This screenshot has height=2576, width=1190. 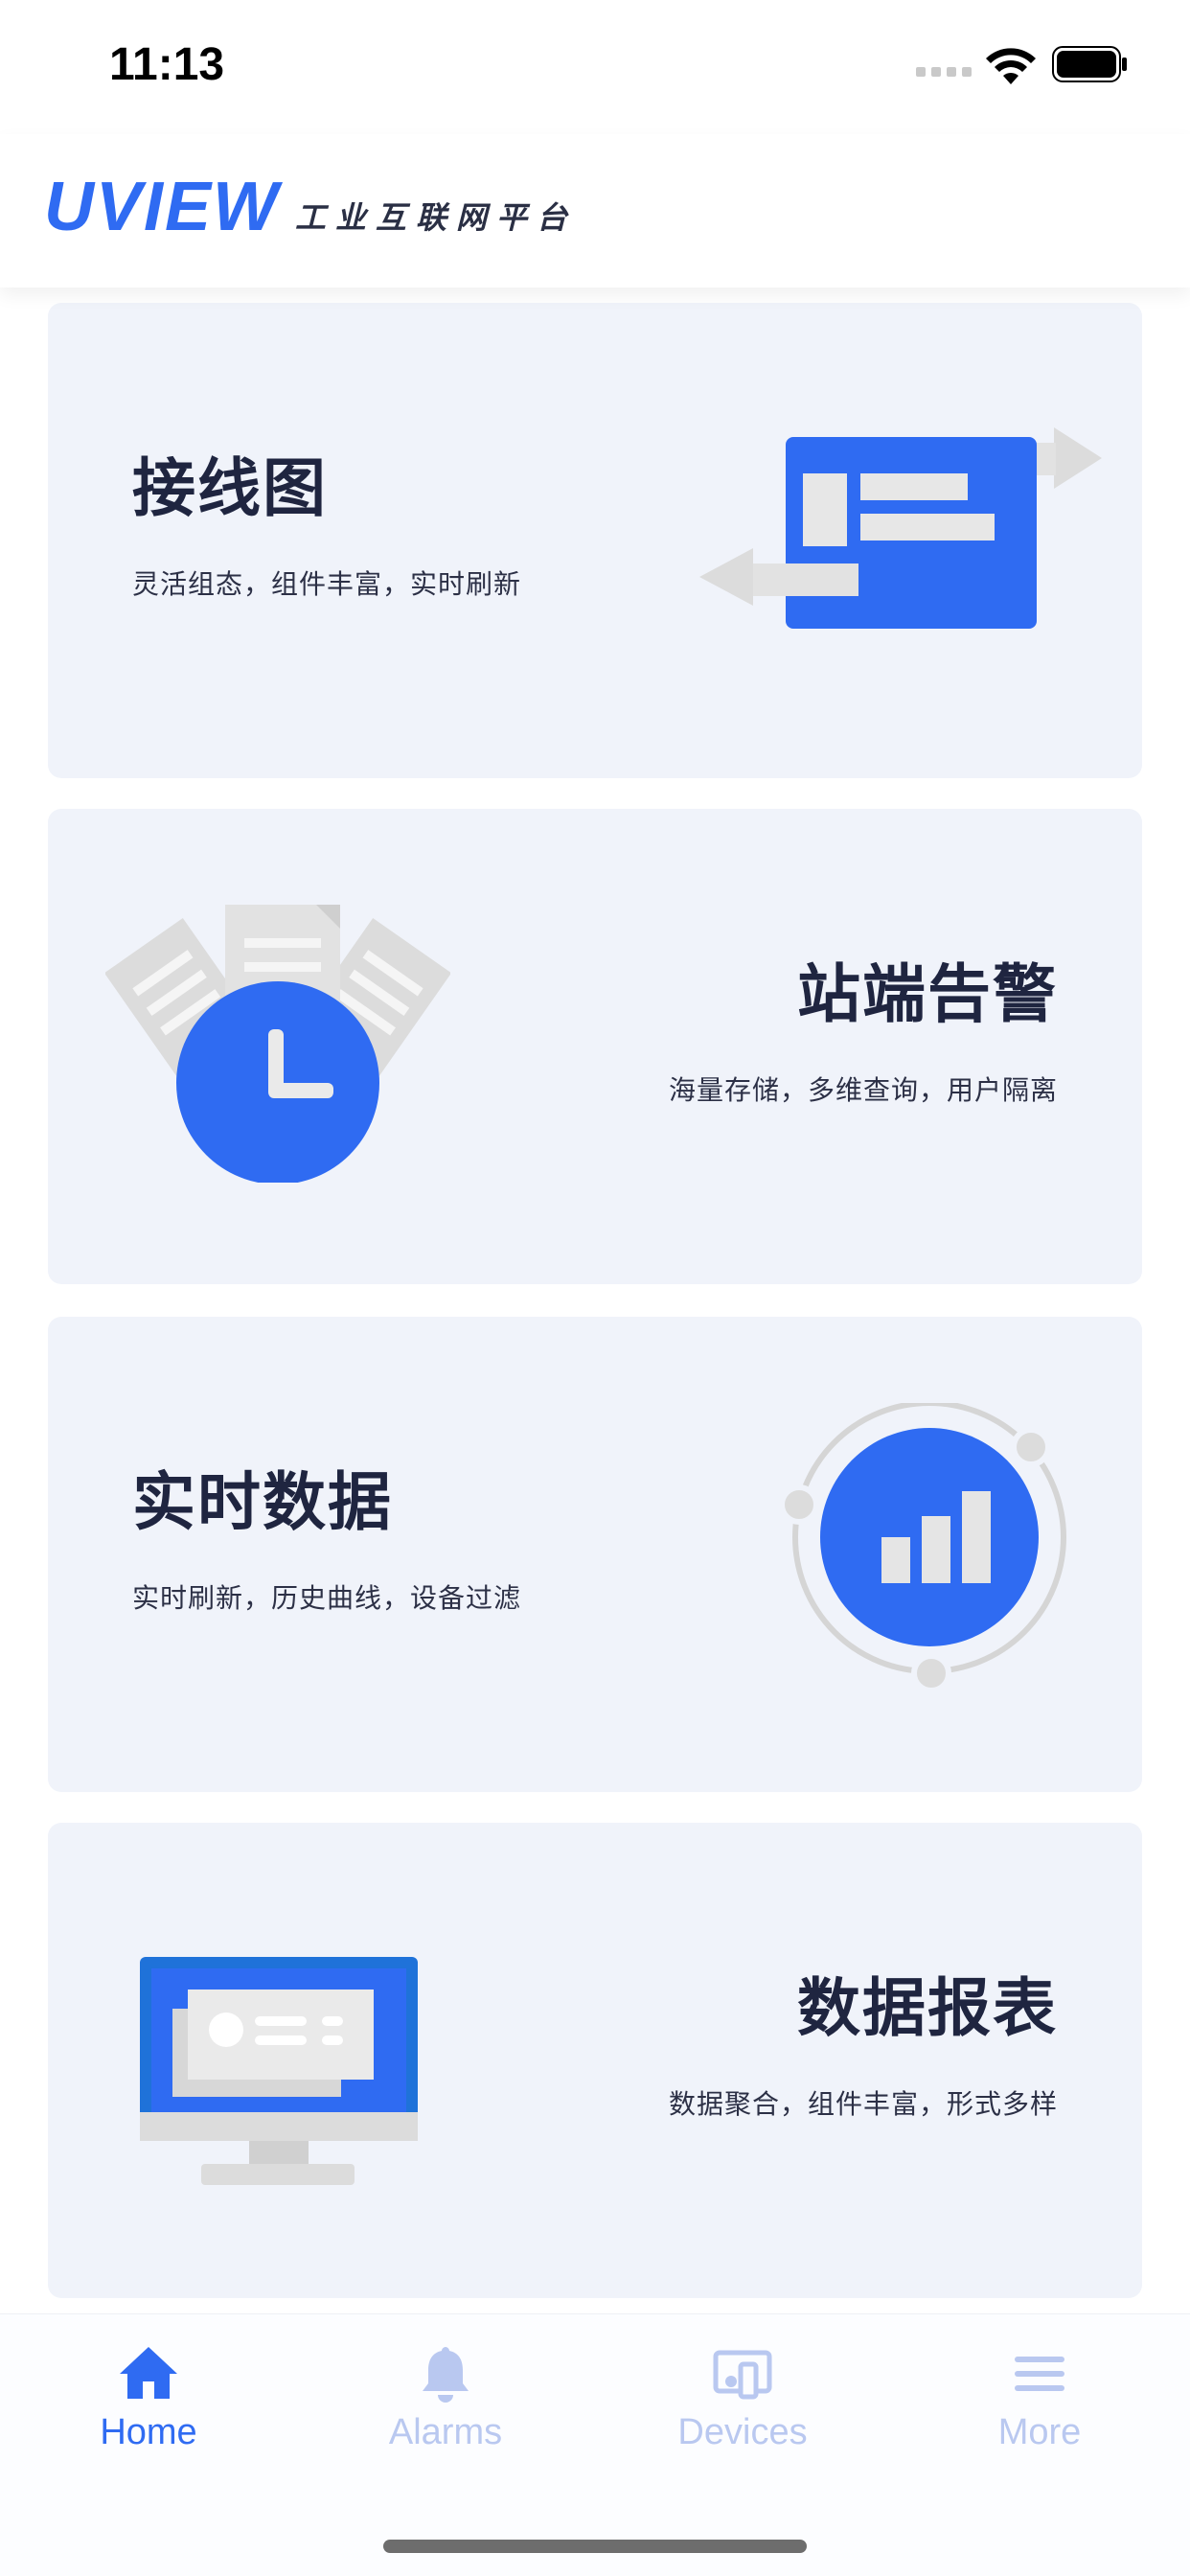 What do you see at coordinates (148, 2432) in the screenshot?
I see `tab-label: Home` at bounding box center [148, 2432].